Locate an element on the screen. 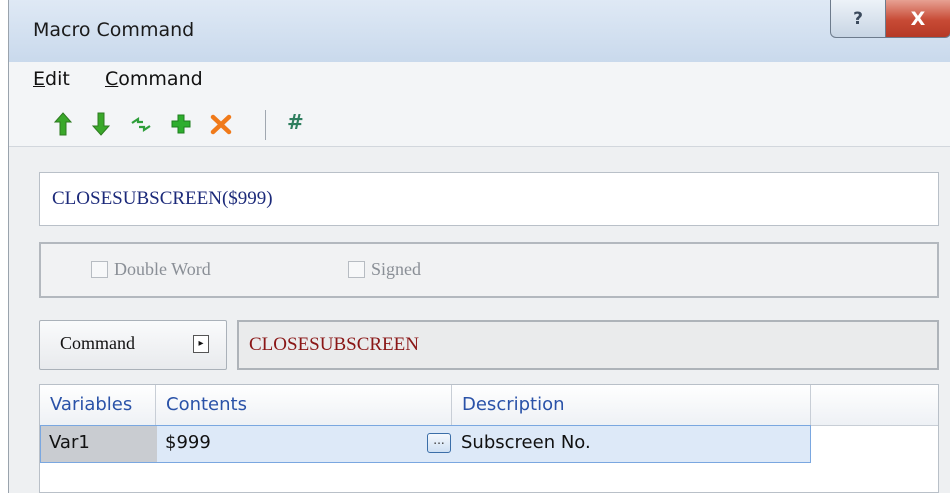  window-title: Macro Command is located at coordinates (114, 30).